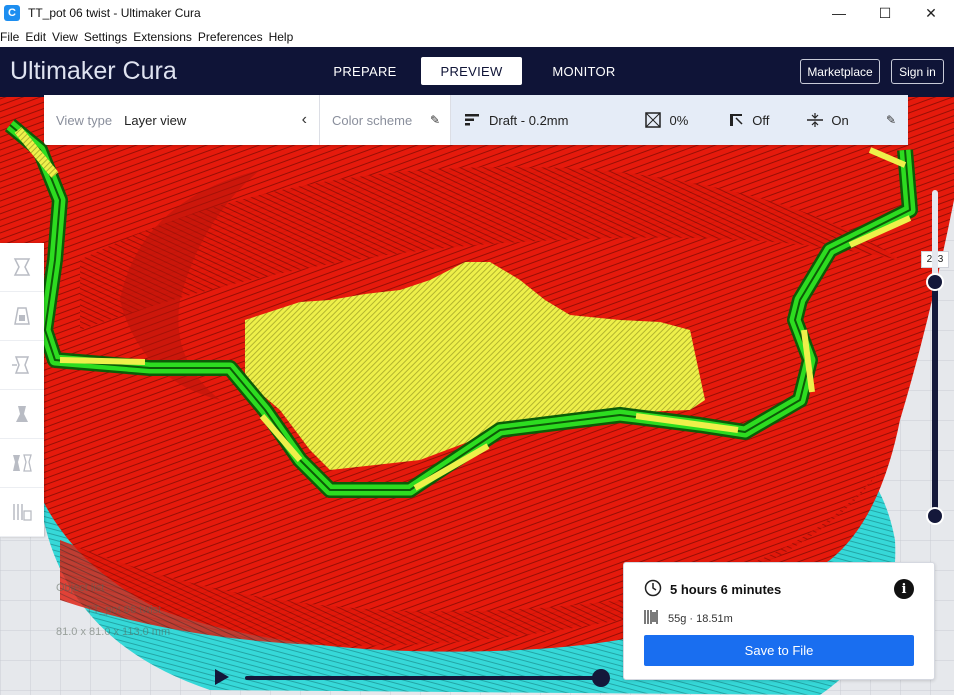 The image size is (954, 695). What do you see at coordinates (935, 282) in the screenshot?
I see `layer-slider-upper-handle` at bounding box center [935, 282].